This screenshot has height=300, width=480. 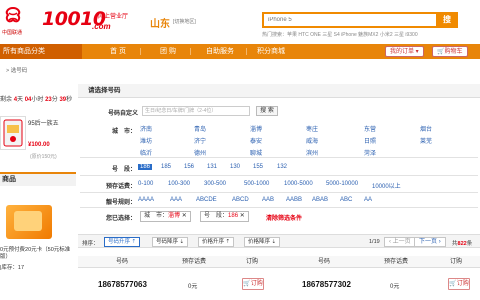 I want to click on selected-city-chip: 城 市：淄博 ✕, so click(x=165, y=216).